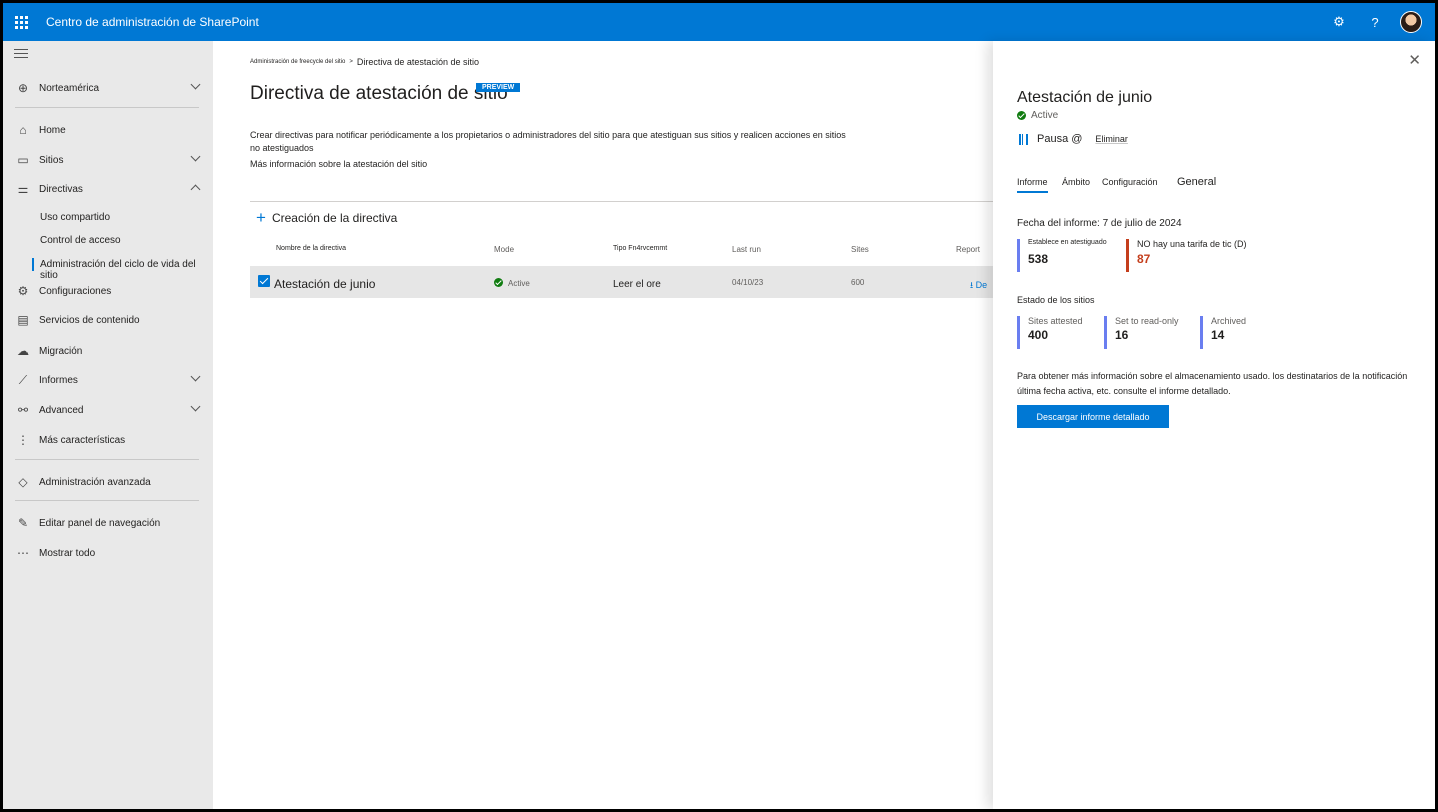 This screenshot has width=1438, height=812. I want to click on nav-item-administracion-avanzada: ◇ Administración avanzada, so click(108, 482).